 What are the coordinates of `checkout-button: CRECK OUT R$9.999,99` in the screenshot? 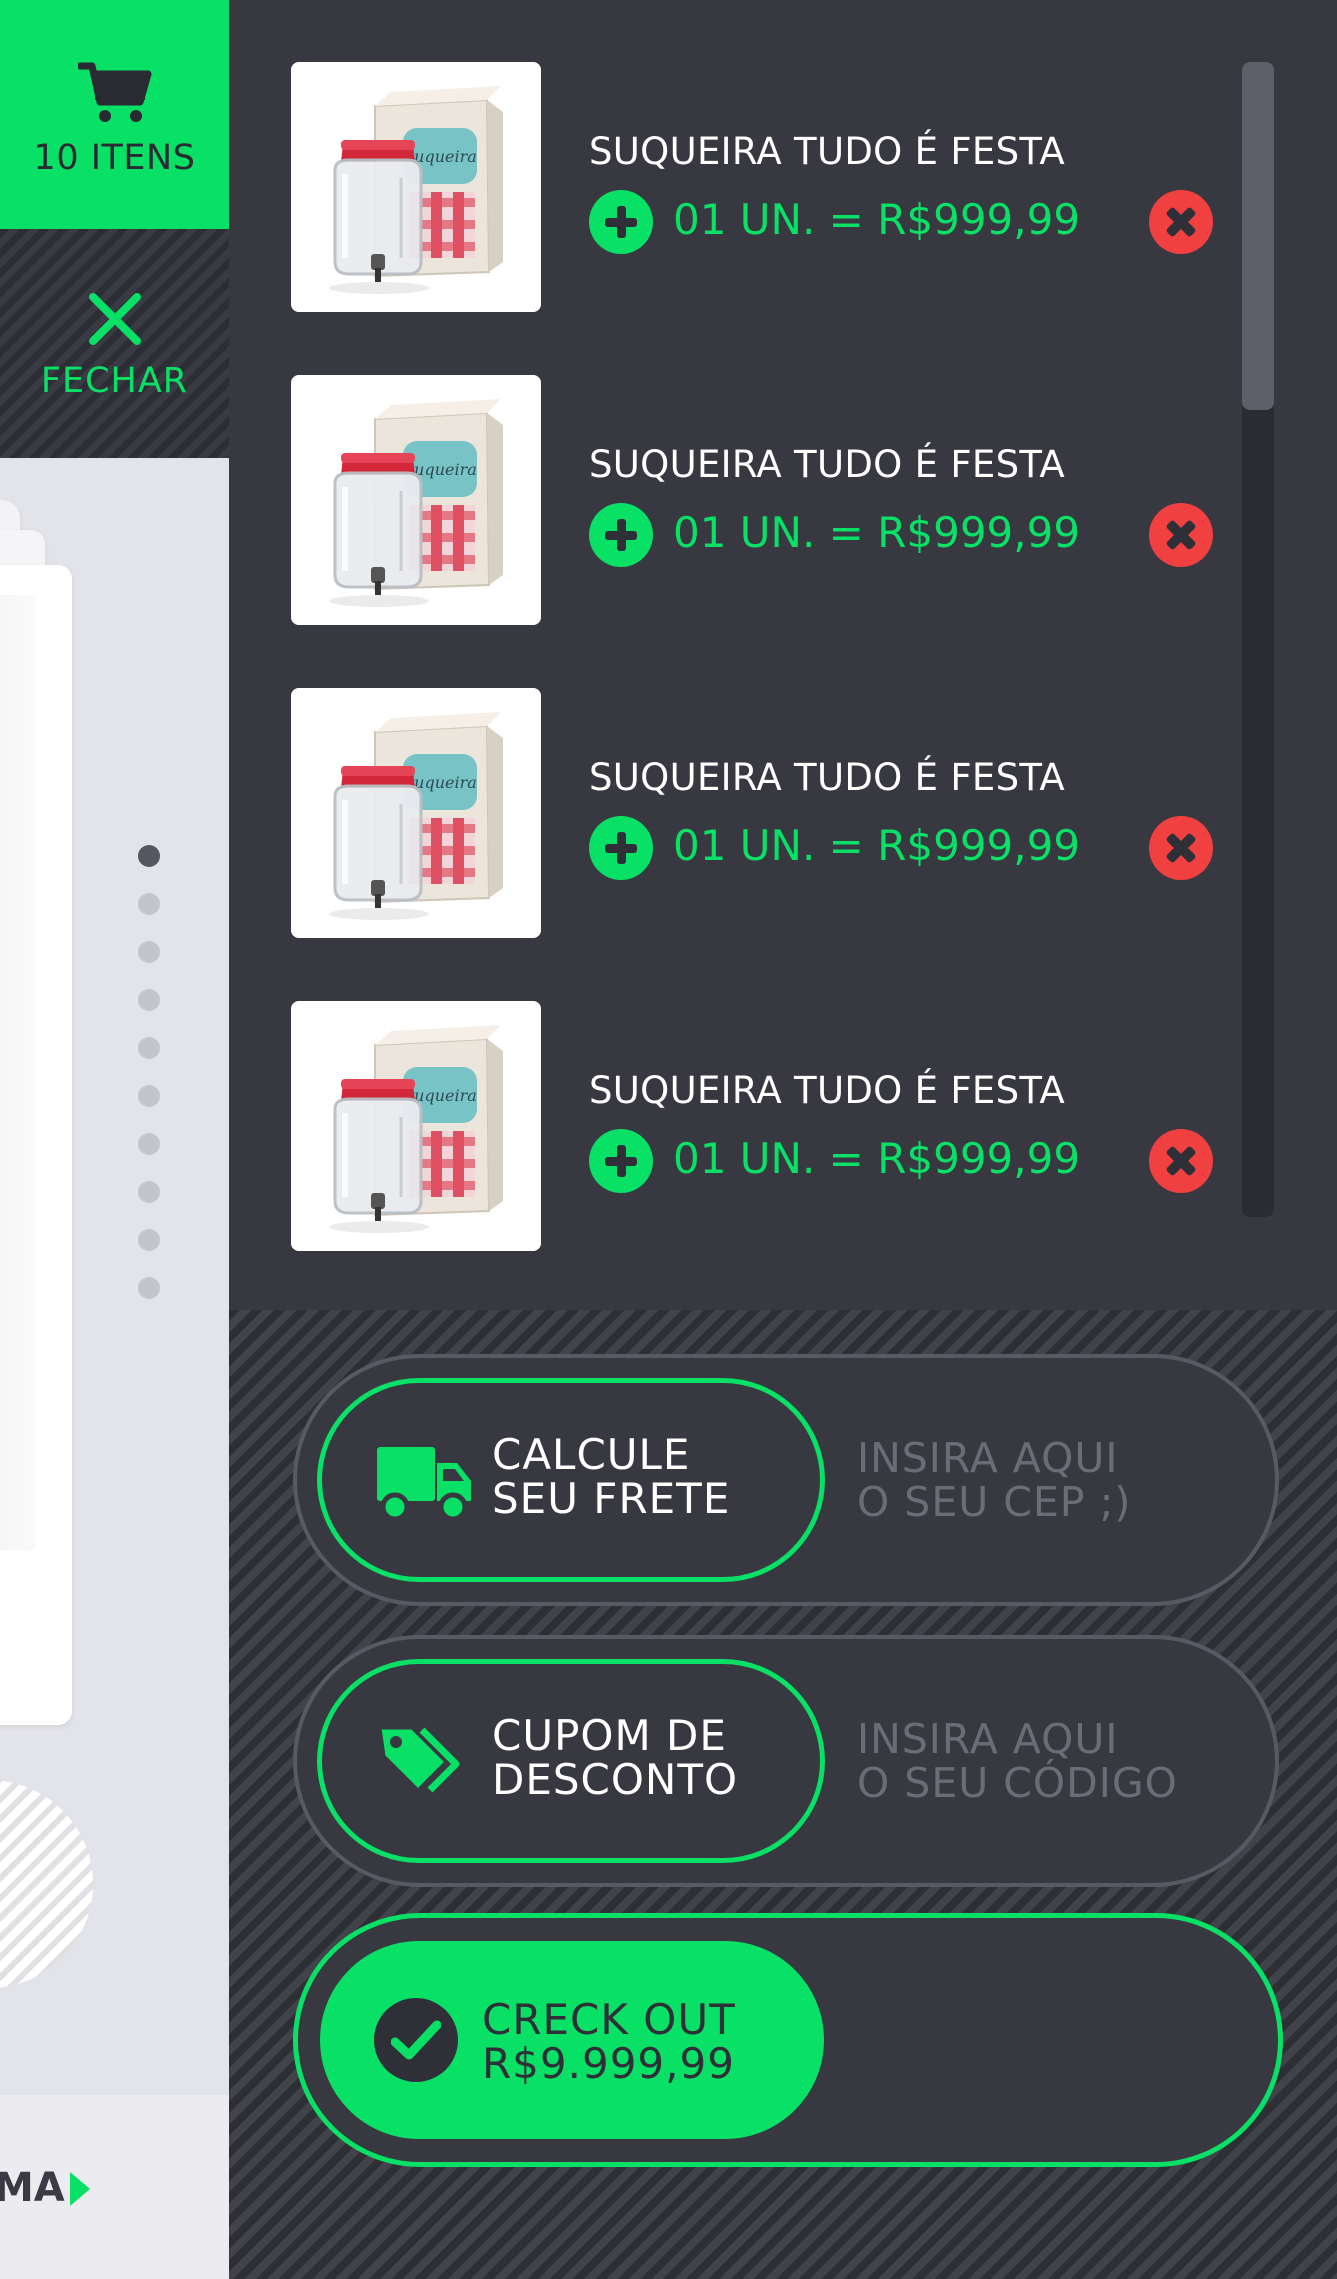 It's located at (572, 2040).